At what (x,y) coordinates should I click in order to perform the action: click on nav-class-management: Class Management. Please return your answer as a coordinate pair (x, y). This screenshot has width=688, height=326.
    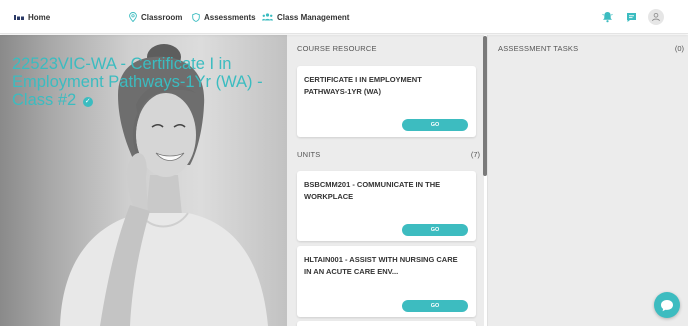
    Looking at the image, I should click on (305, 17).